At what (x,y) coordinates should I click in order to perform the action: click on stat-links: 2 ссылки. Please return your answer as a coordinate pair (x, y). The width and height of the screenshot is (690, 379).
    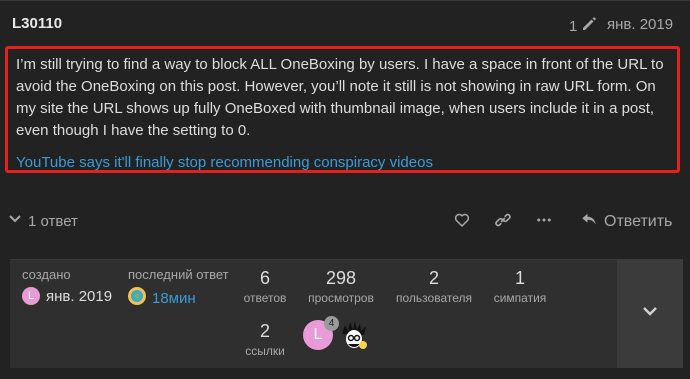
    Looking at the image, I should click on (265, 339).